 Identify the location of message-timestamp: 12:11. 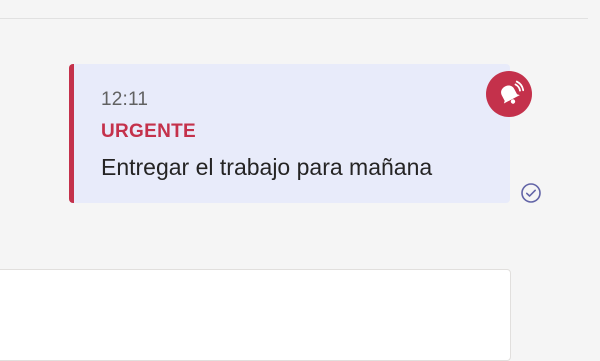
(125, 99).